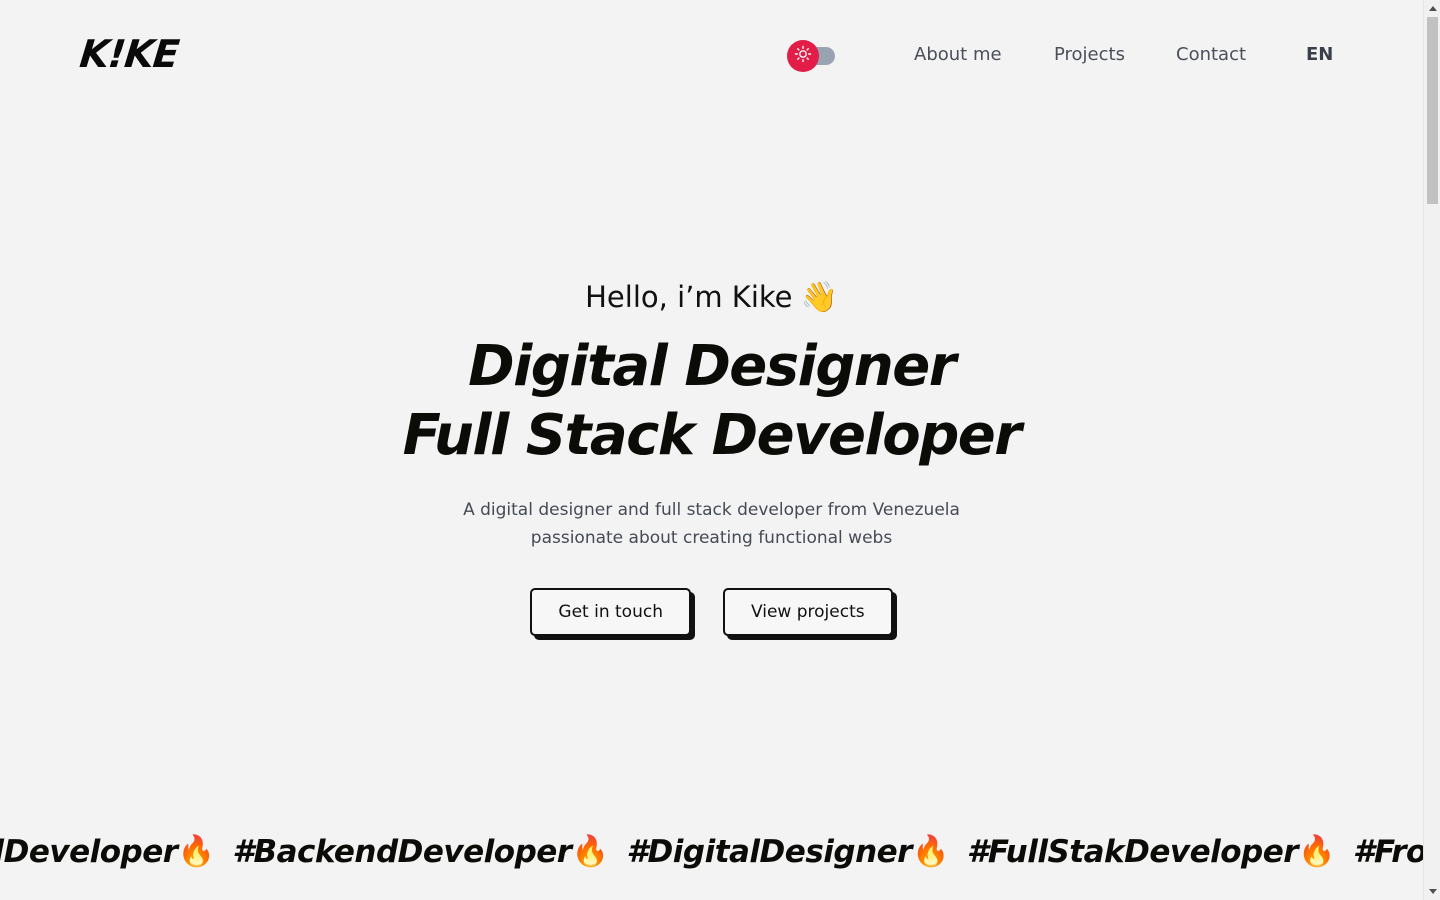 Image resolution: width=1440 pixels, height=900 pixels. I want to click on view-projects-button: View projects, so click(807, 612).